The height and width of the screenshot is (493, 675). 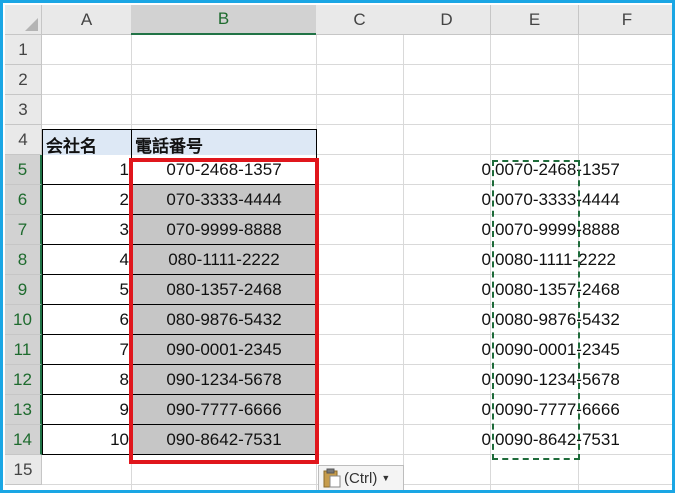 What do you see at coordinates (557, 290) in the screenshot?
I see `cell-e9: 0080-1357-2468` at bounding box center [557, 290].